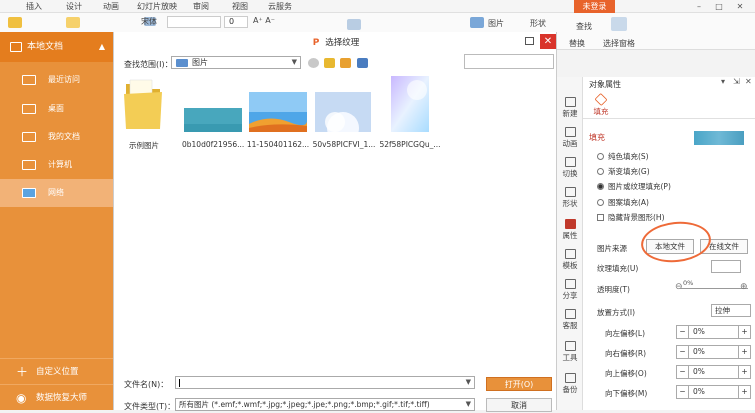  What do you see at coordinates (634, 186) in the screenshot?
I see `radio-picture-texture-fill: 图片或纹理填充(P)` at bounding box center [634, 186].